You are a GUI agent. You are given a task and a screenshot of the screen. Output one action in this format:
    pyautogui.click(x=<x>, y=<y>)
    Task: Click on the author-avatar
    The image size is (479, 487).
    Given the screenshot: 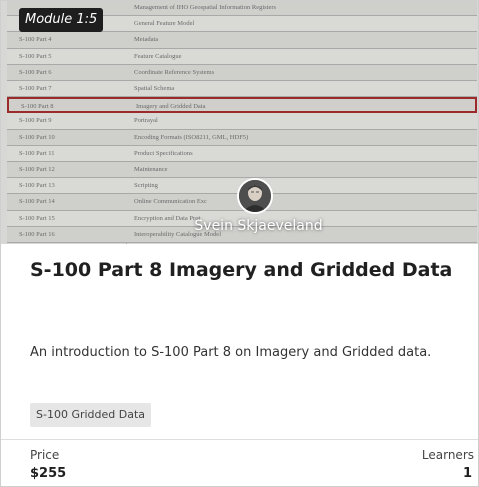 What is the action you would take?
    pyautogui.click(x=255, y=196)
    